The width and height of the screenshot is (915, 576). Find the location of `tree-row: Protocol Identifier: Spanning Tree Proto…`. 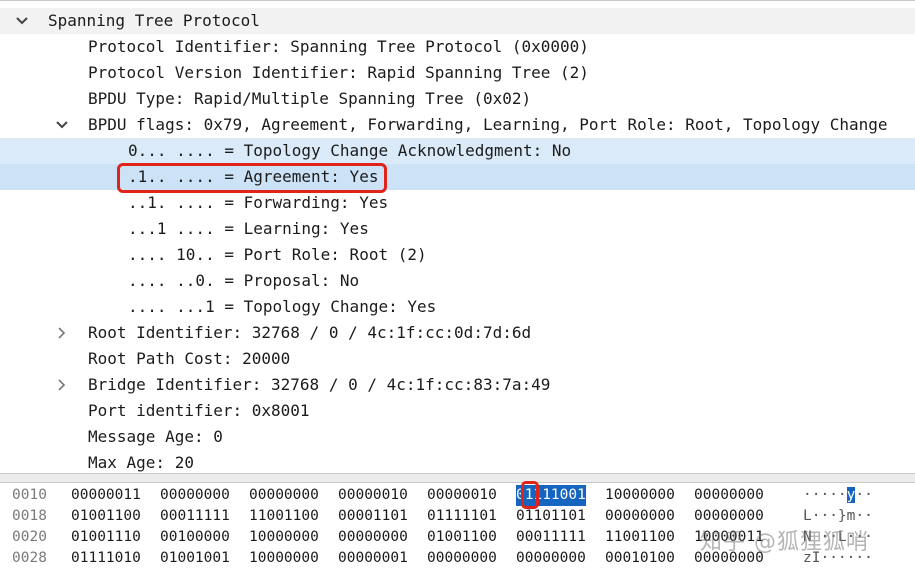

tree-row: Protocol Identifier: Spanning Tree Proto… is located at coordinates (457, 47).